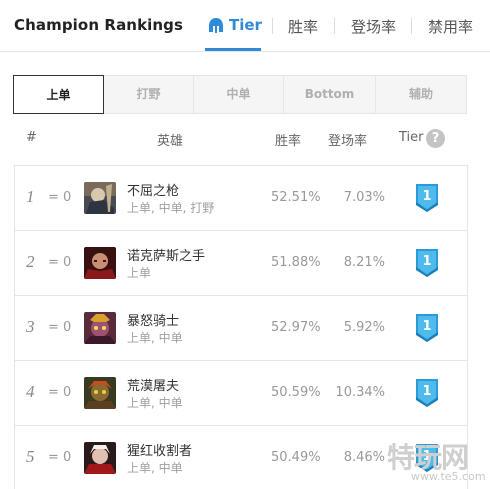 Image resolution: width=490 pixels, height=489 pixels. I want to click on position-tab-mid: 中单, so click(239, 94).